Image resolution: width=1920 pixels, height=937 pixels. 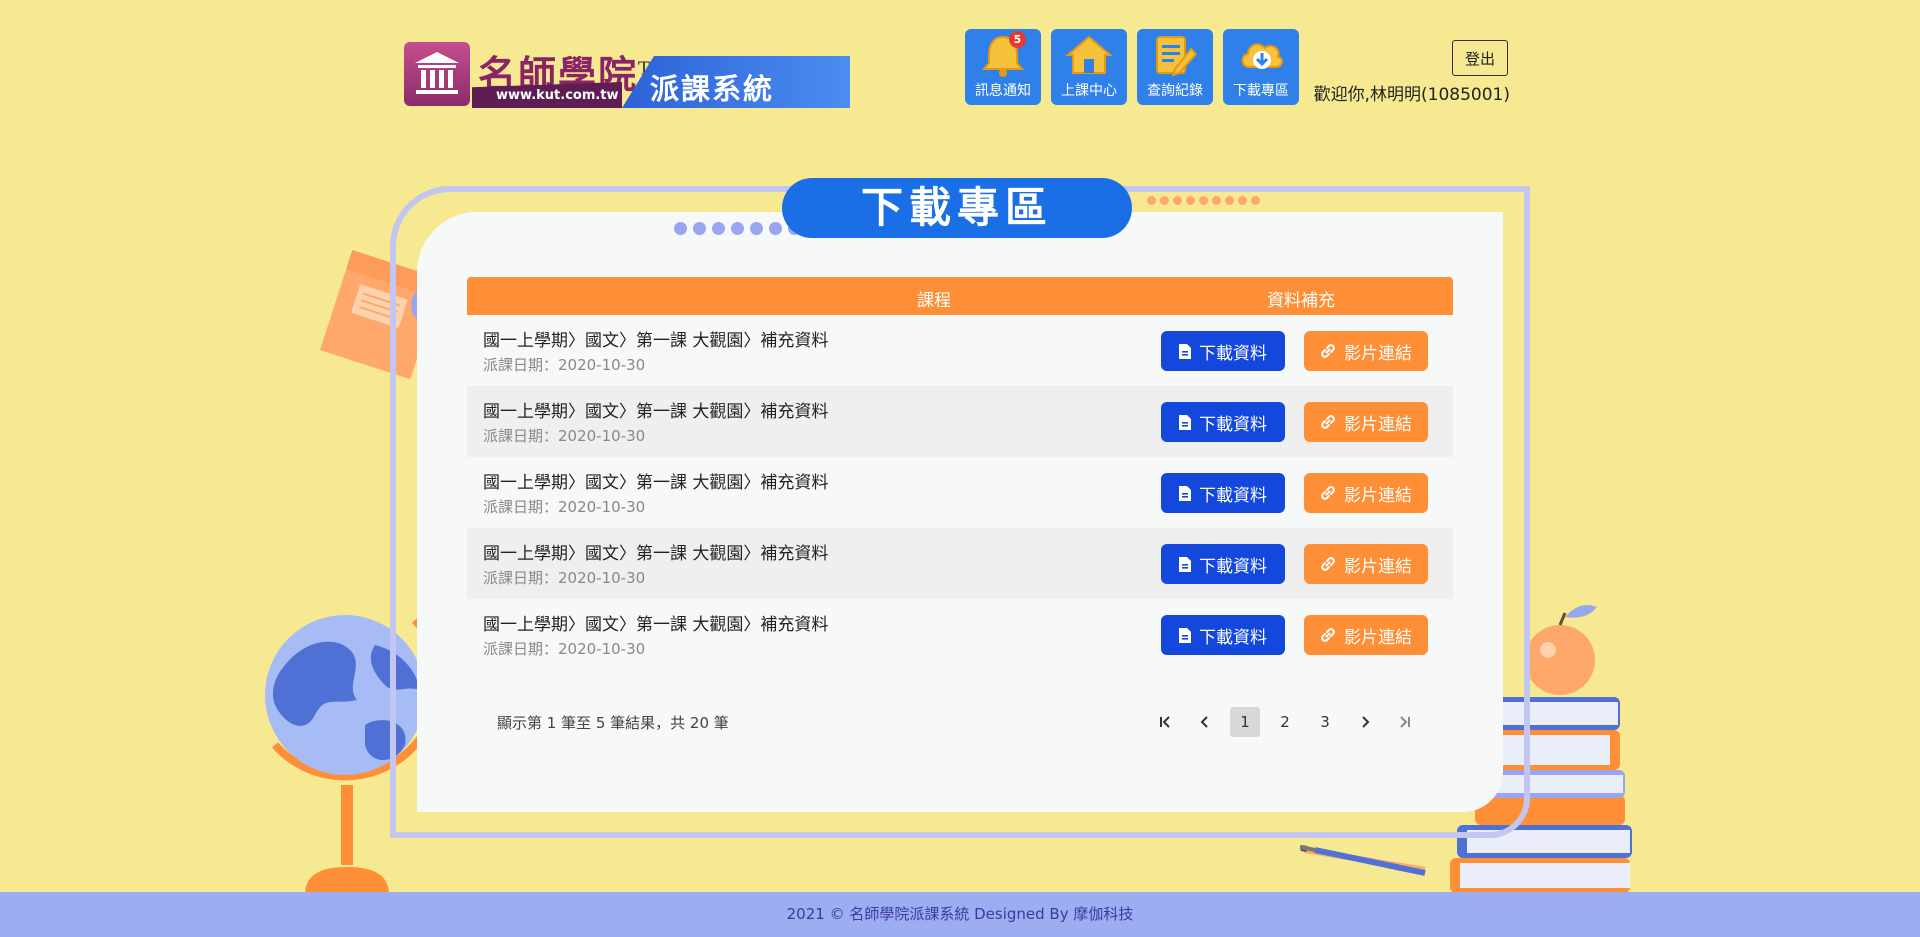 I want to click on nav-label: 下載專區, so click(x=1261, y=91).